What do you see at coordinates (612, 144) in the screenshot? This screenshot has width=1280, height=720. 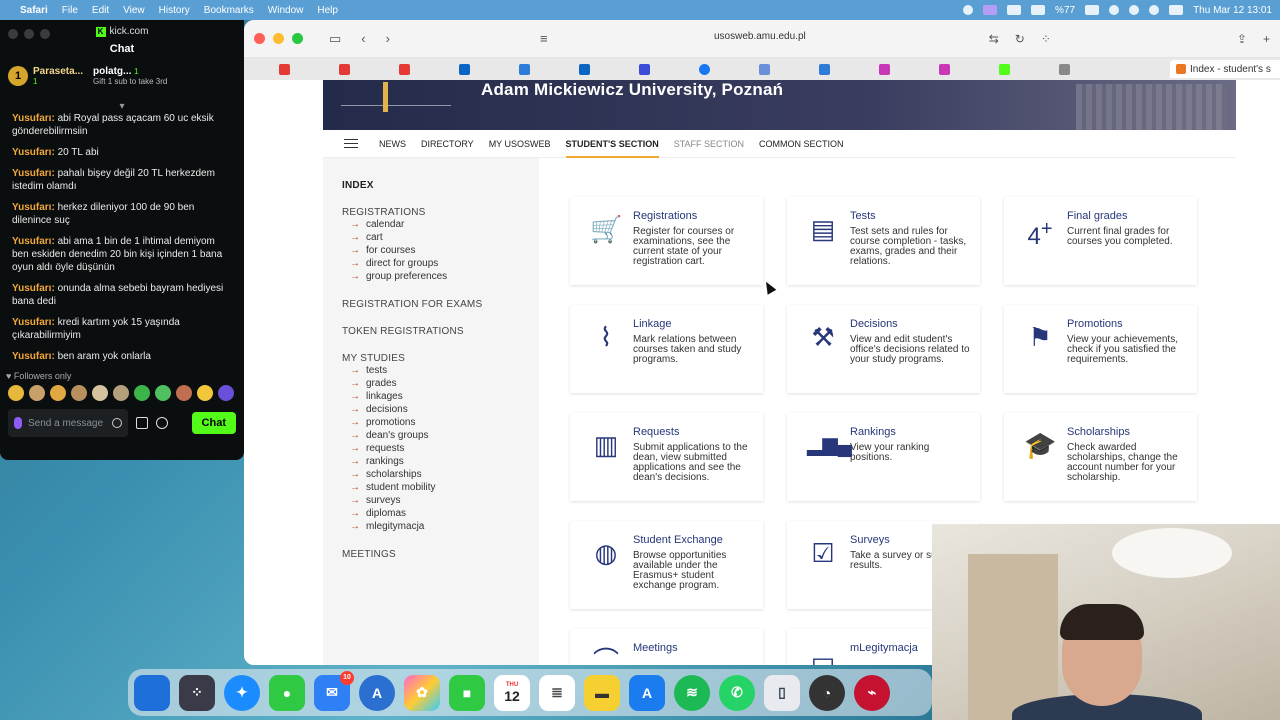 I see `nav-students-section: STUDENT'S SECTION` at bounding box center [612, 144].